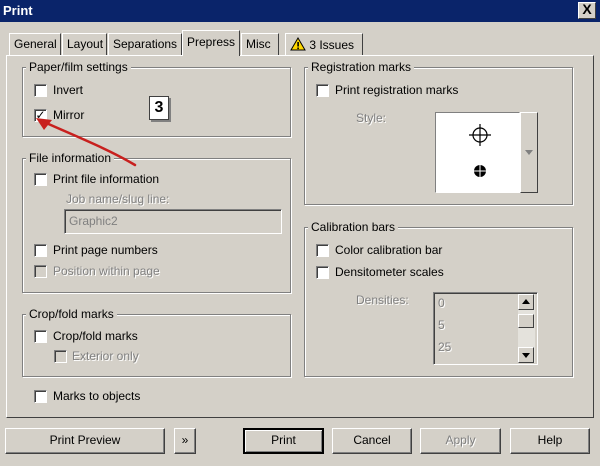  Describe the element at coordinates (322, 250) in the screenshot. I see `color-calibration-checkbox` at that location.